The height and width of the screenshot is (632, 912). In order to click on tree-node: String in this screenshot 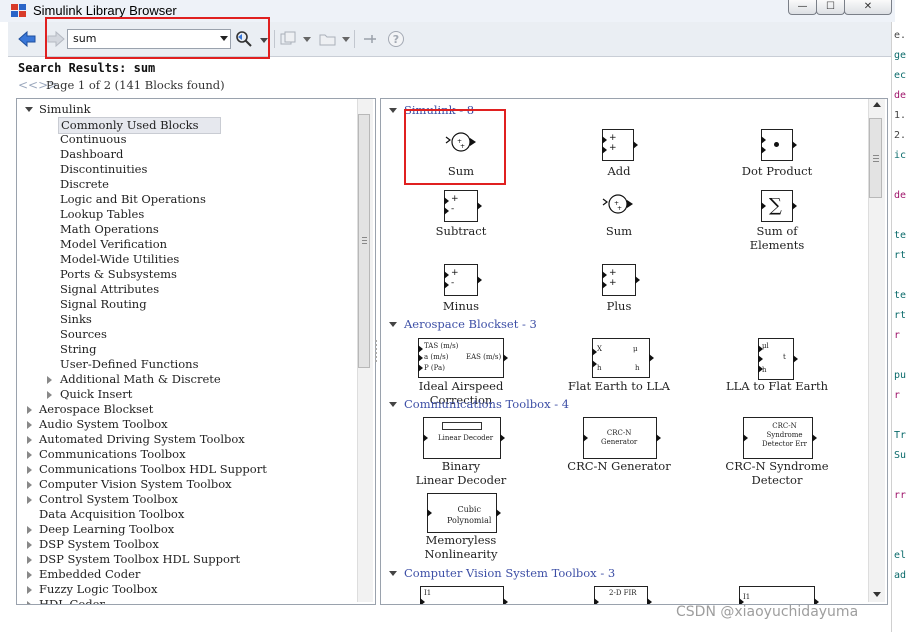, I will do `click(78, 349)`.